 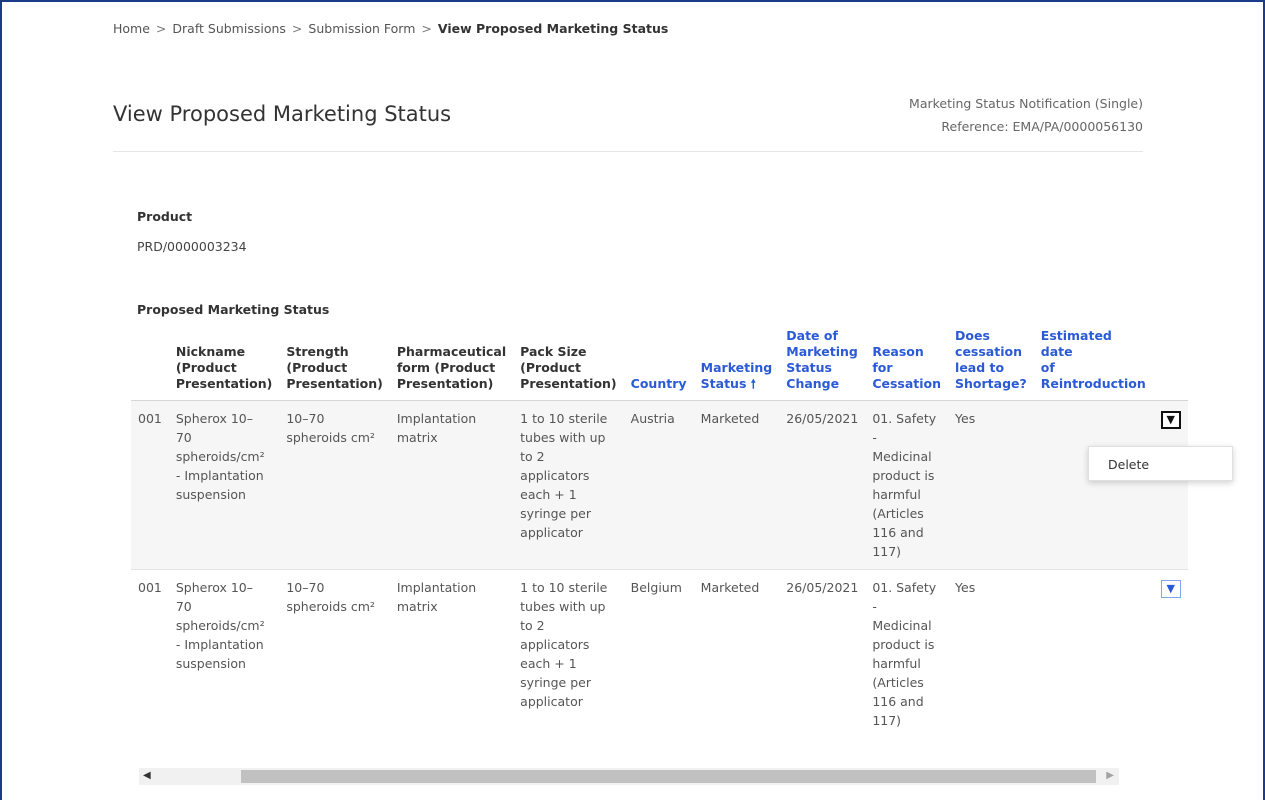 I want to click on cell-country: Austria, so click(x=658, y=485).